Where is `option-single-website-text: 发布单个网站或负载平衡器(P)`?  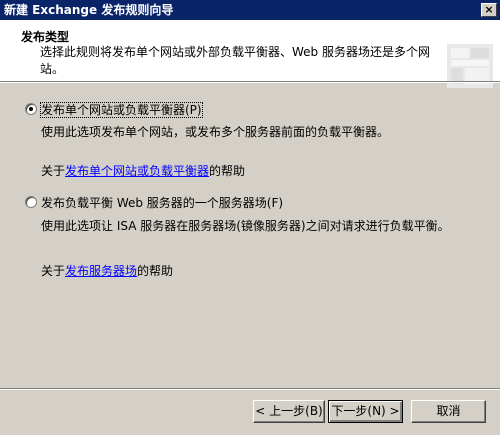 option-single-website-text: 发布单个网站或负载平衡器(P) is located at coordinates (121, 110).